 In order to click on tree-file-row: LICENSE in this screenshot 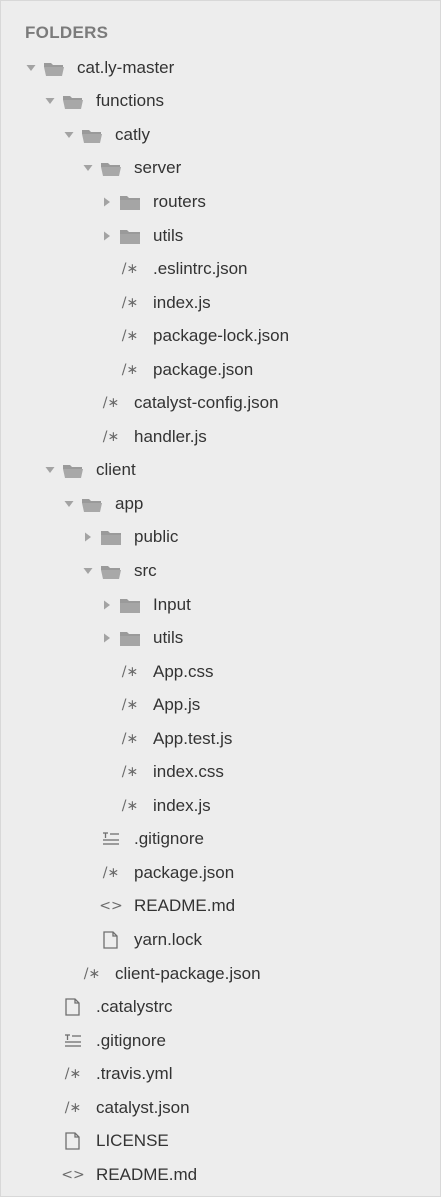, I will do `click(221, 1142)`.